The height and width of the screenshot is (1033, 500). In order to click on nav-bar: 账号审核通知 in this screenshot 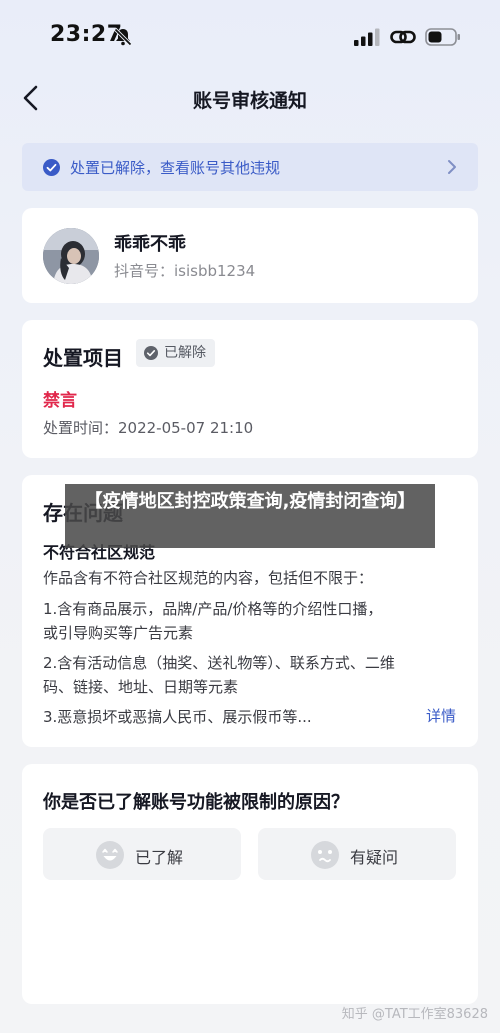, I will do `click(250, 97)`.